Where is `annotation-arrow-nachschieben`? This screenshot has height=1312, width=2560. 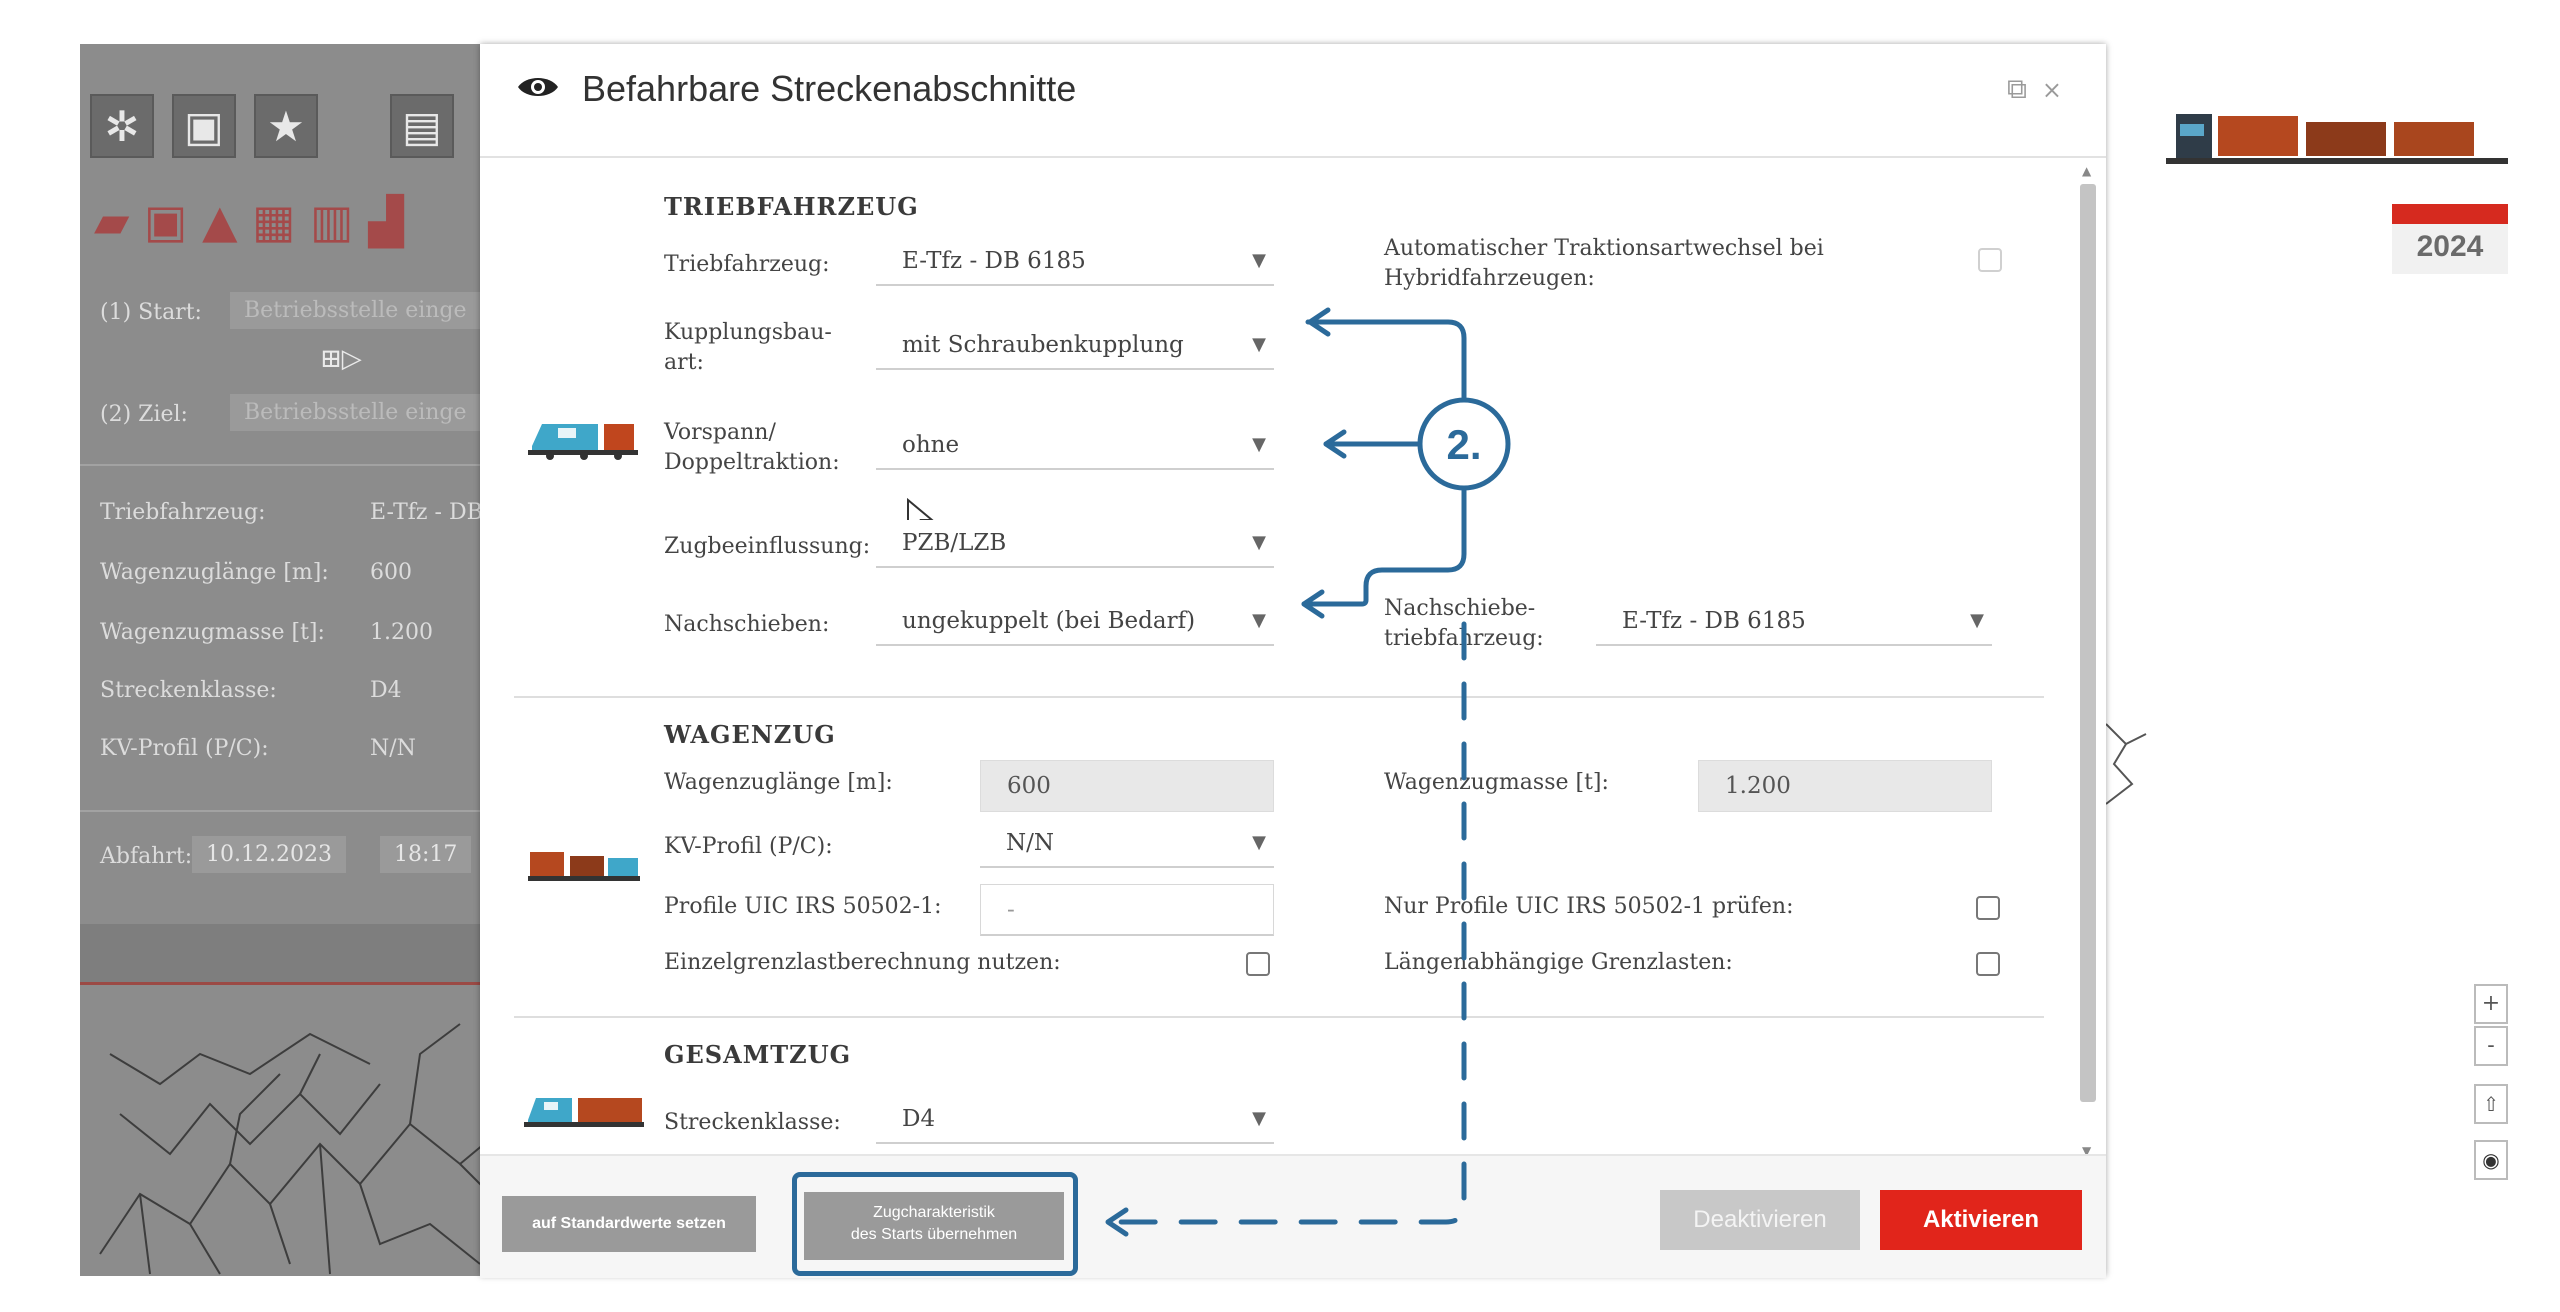
annotation-arrow-nachschieben is located at coordinates (1384, 544).